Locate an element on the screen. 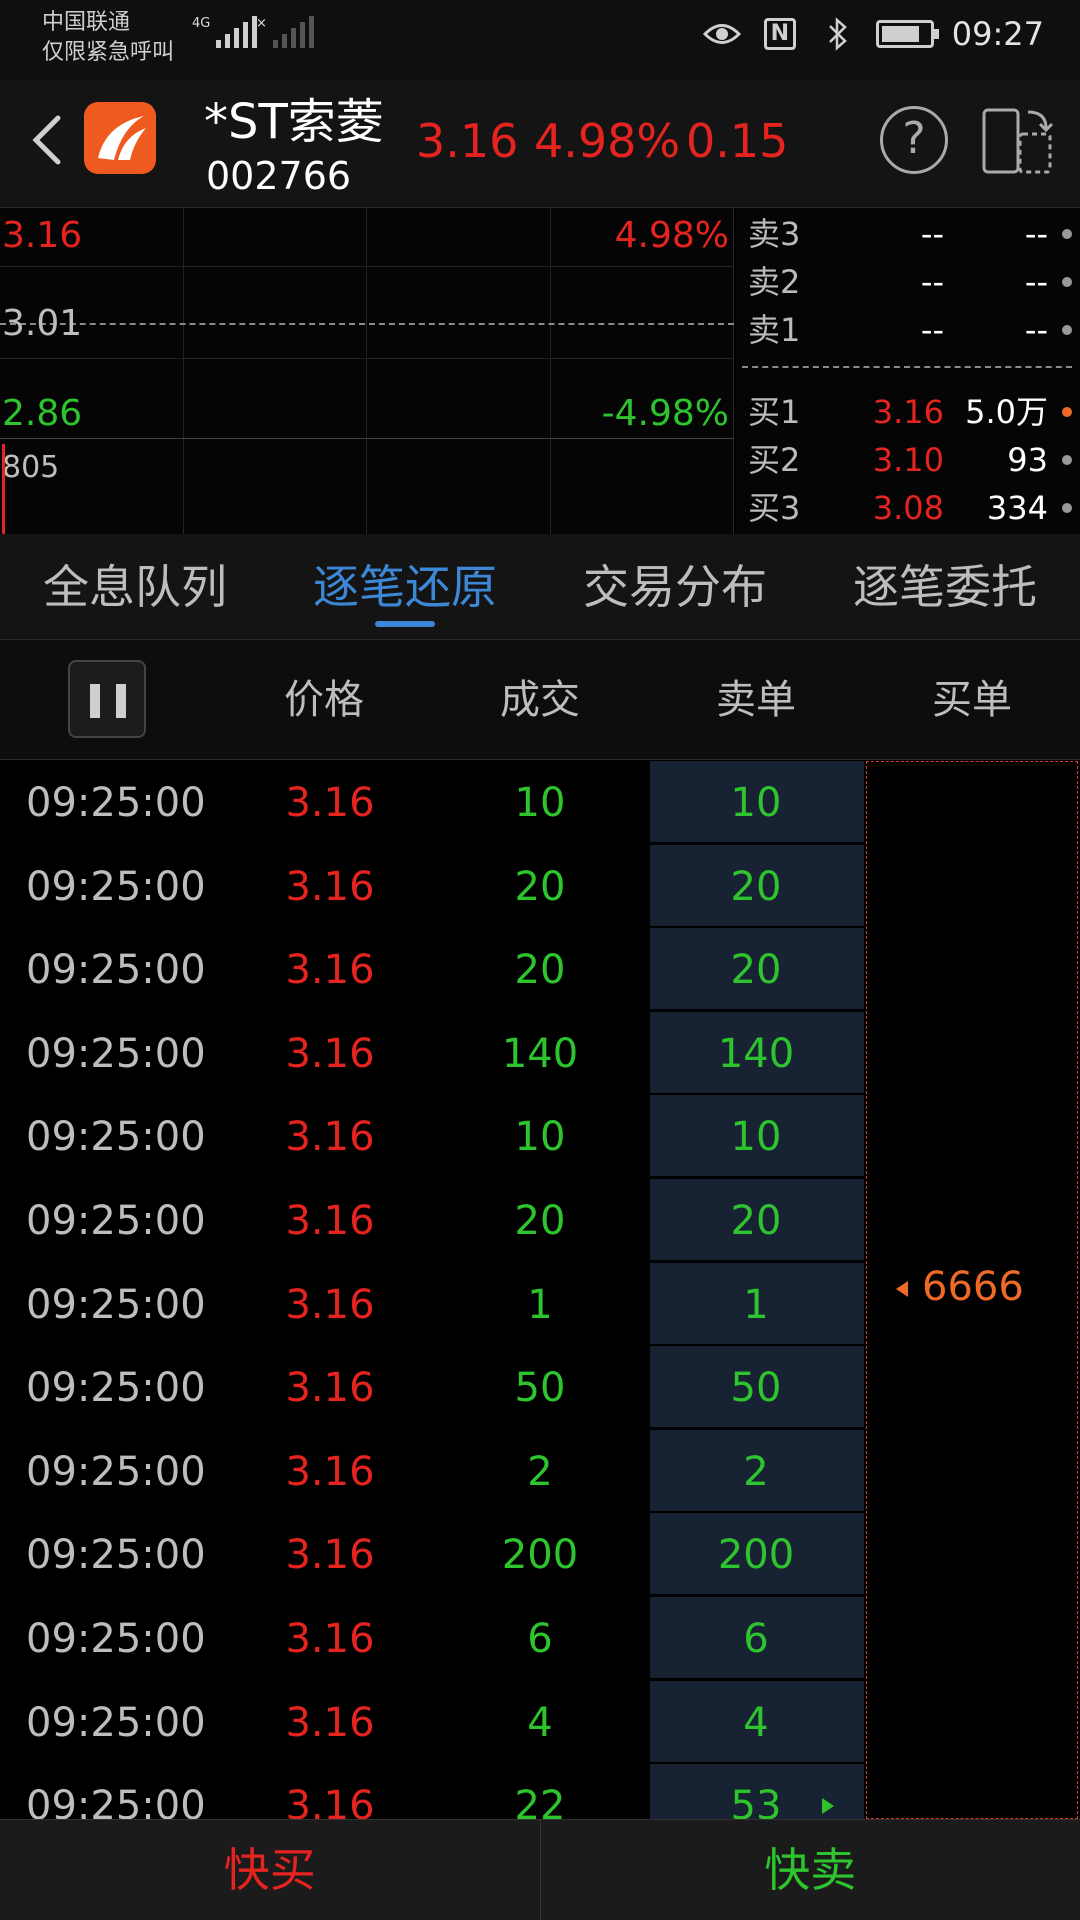 The width and height of the screenshot is (1080, 1920). table-row: 09:25:00 3.16 6 6 is located at coordinates (540, 1639).